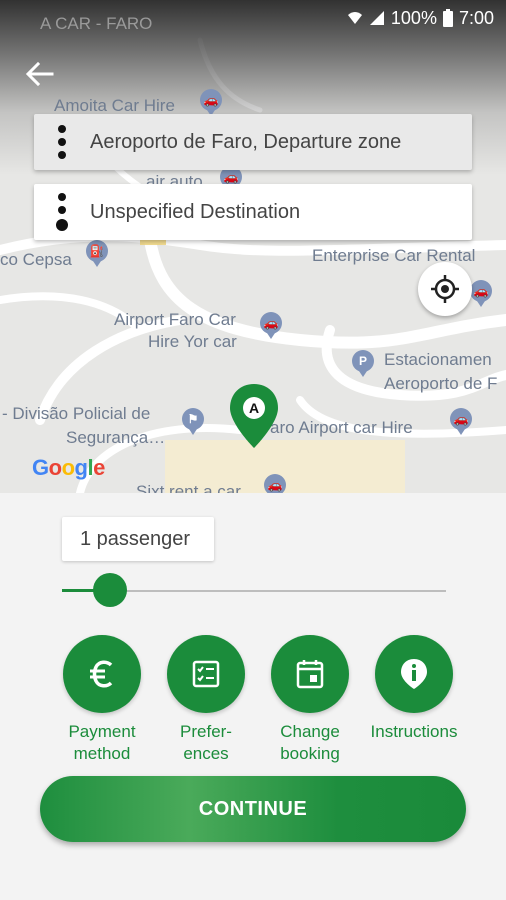 The image size is (506, 900). What do you see at coordinates (62, 212) in the screenshot?
I see `destination-dots-icon` at bounding box center [62, 212].